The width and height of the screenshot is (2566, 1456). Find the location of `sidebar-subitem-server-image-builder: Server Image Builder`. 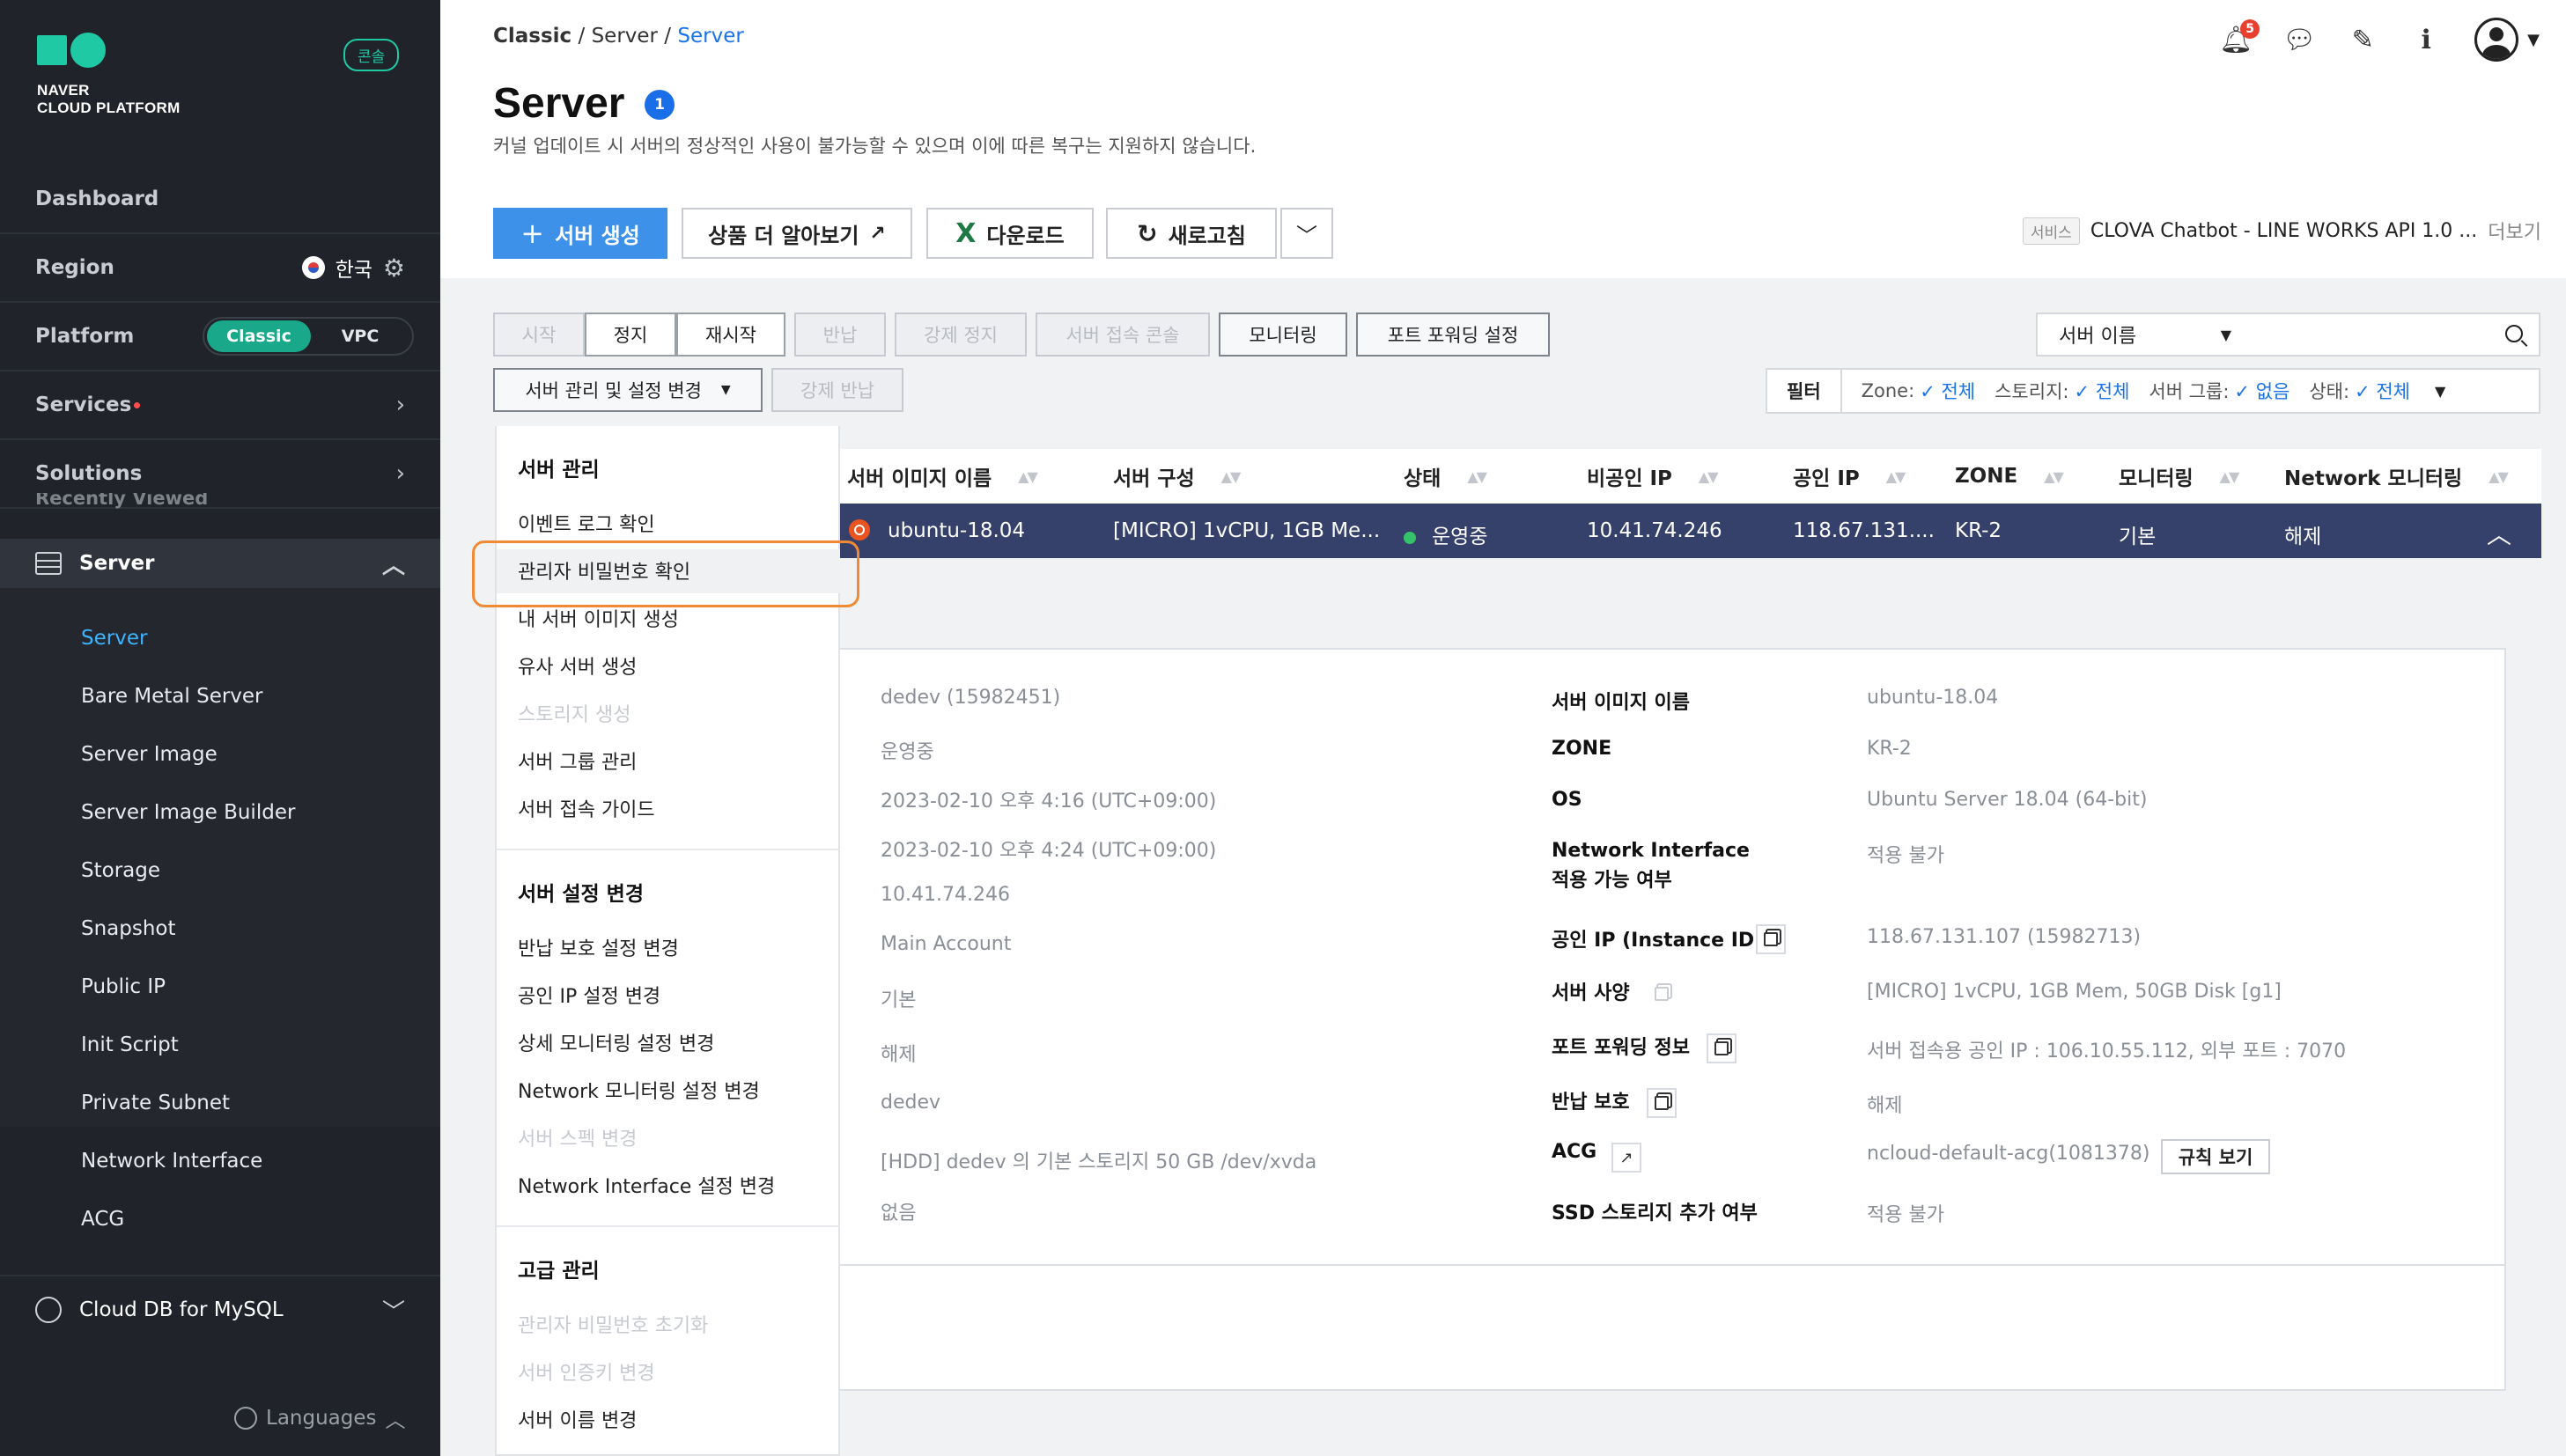

sidebar-subitem-server-image-builder: Server Image Builder is located at coordinates (188, 813).